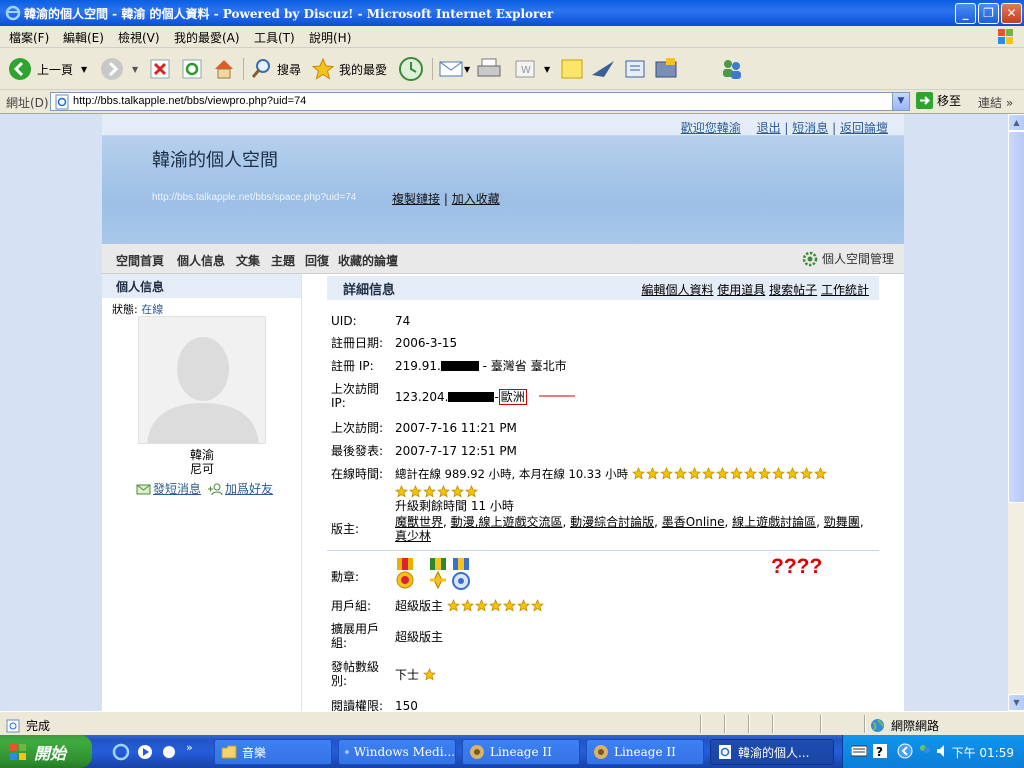  I want to click on keyboard-icon, so click(859, 751).